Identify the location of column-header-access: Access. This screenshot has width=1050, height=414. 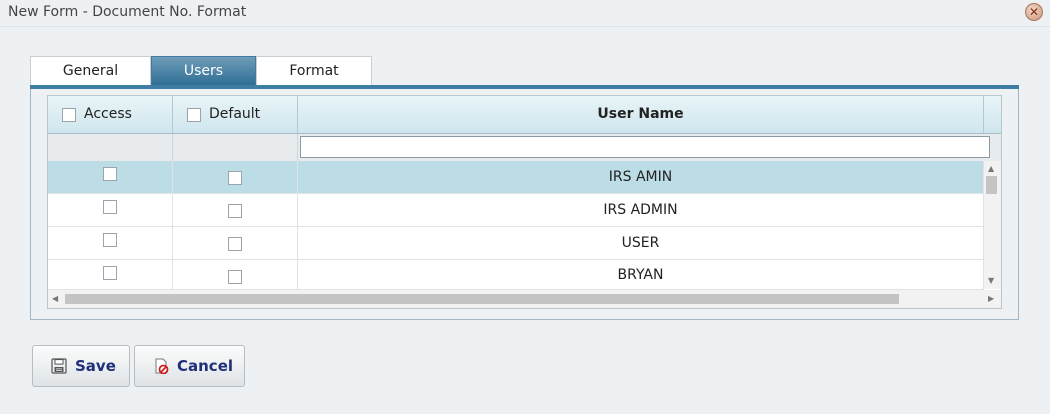
(110, 115).